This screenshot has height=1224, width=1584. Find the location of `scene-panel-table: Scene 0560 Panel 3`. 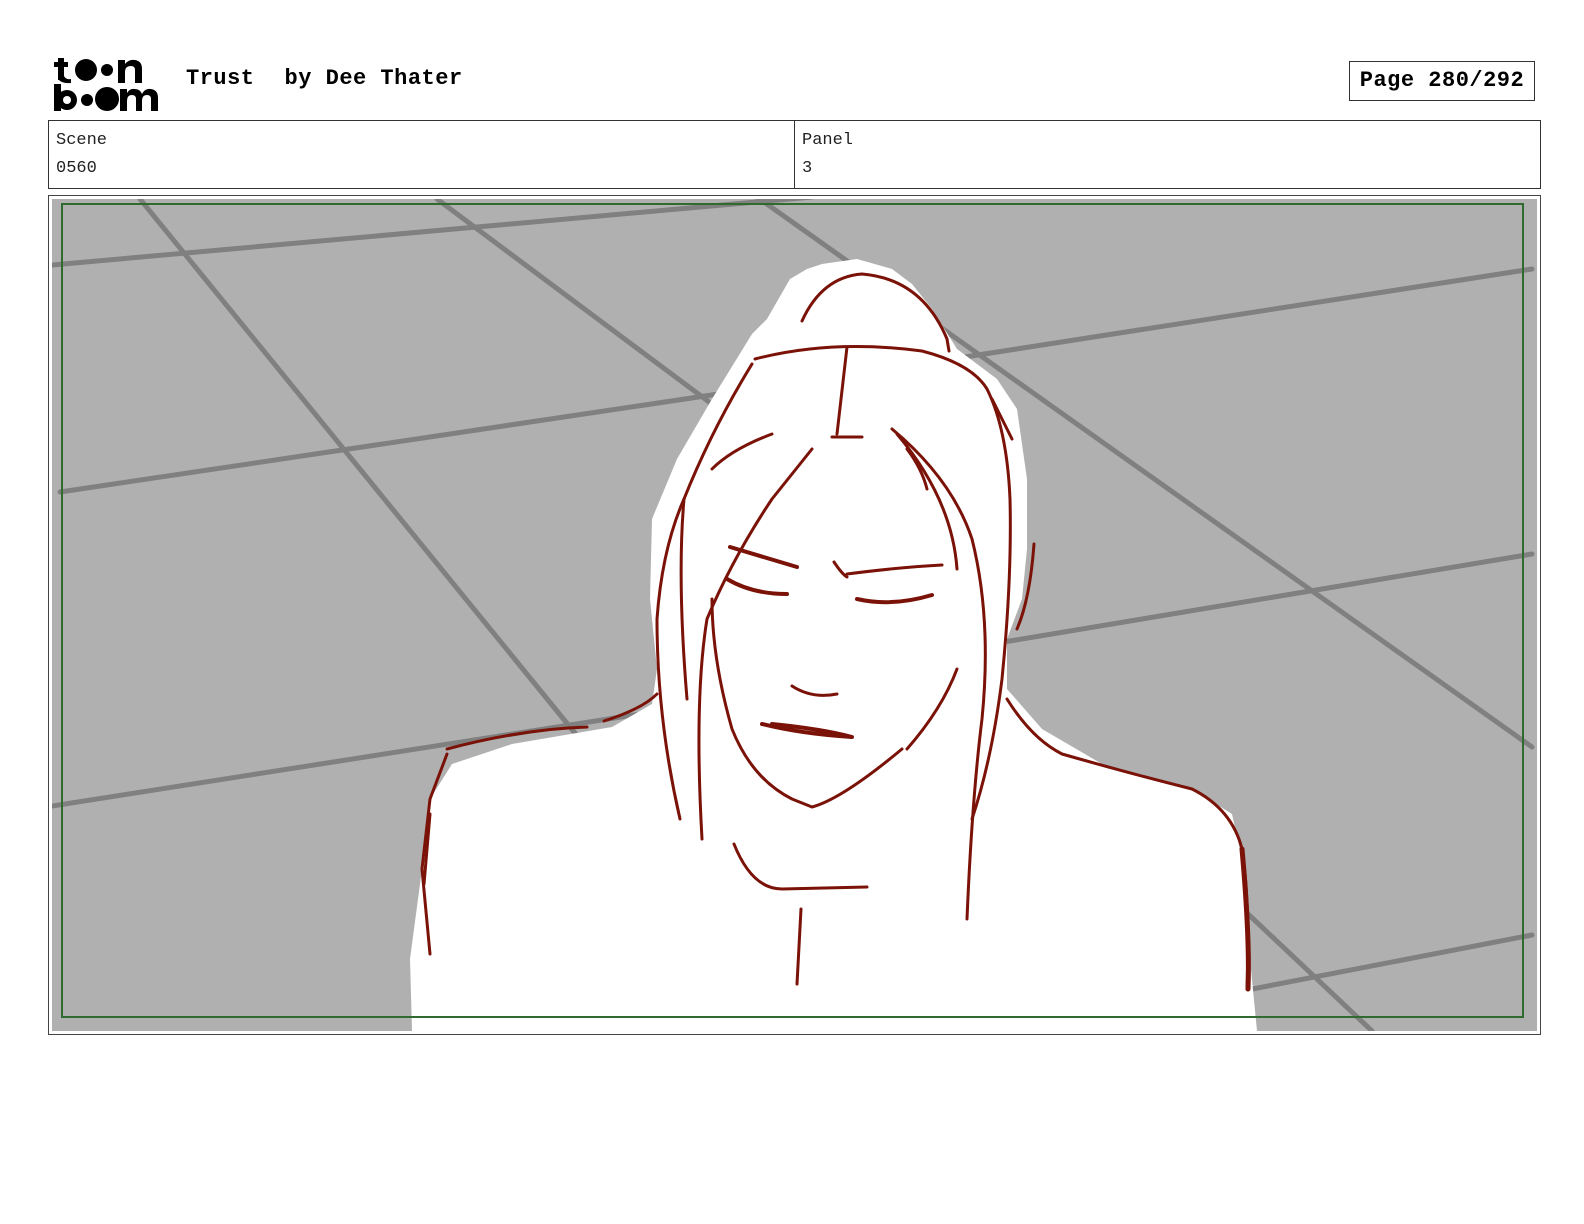

scene-panel-table: Scene 0560 Panel 3 is located at coordinates (794, 154).